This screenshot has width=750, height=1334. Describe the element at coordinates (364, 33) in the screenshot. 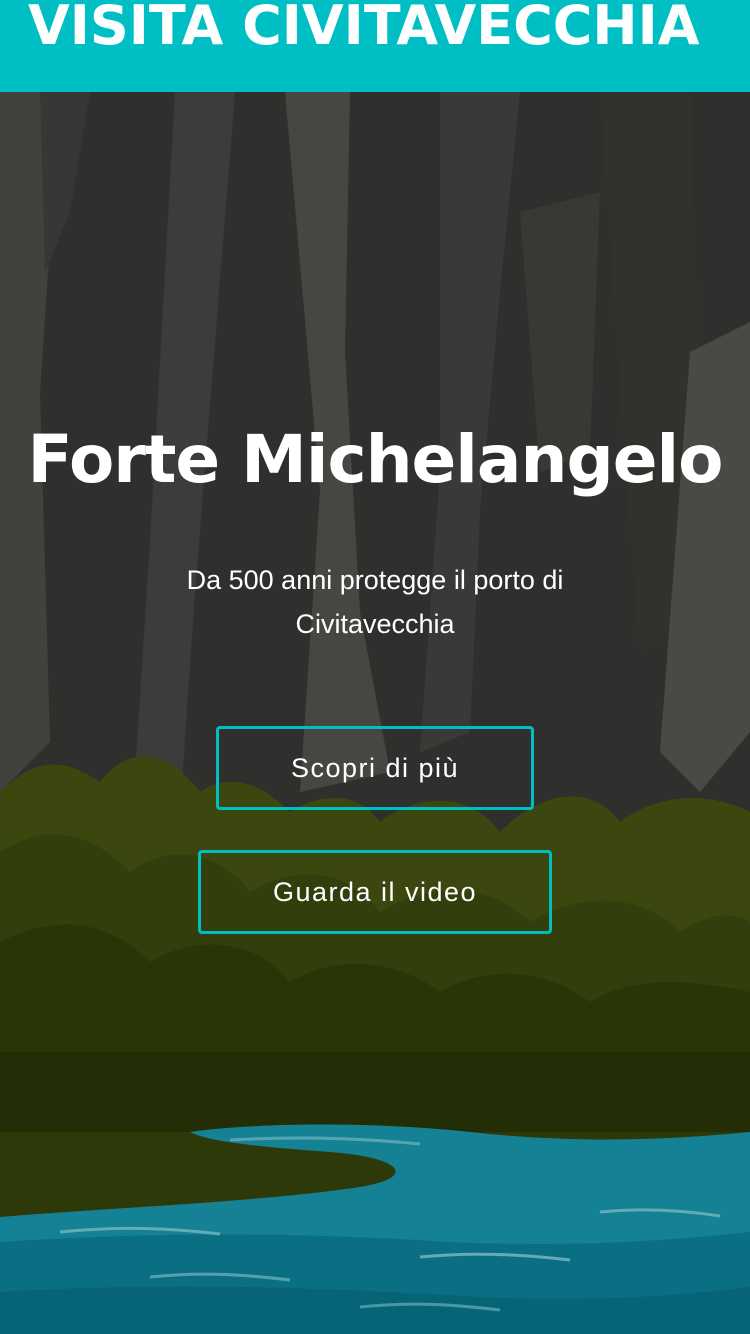

I see `site-title: VISITA CIVITAVECCHIA` at that location.